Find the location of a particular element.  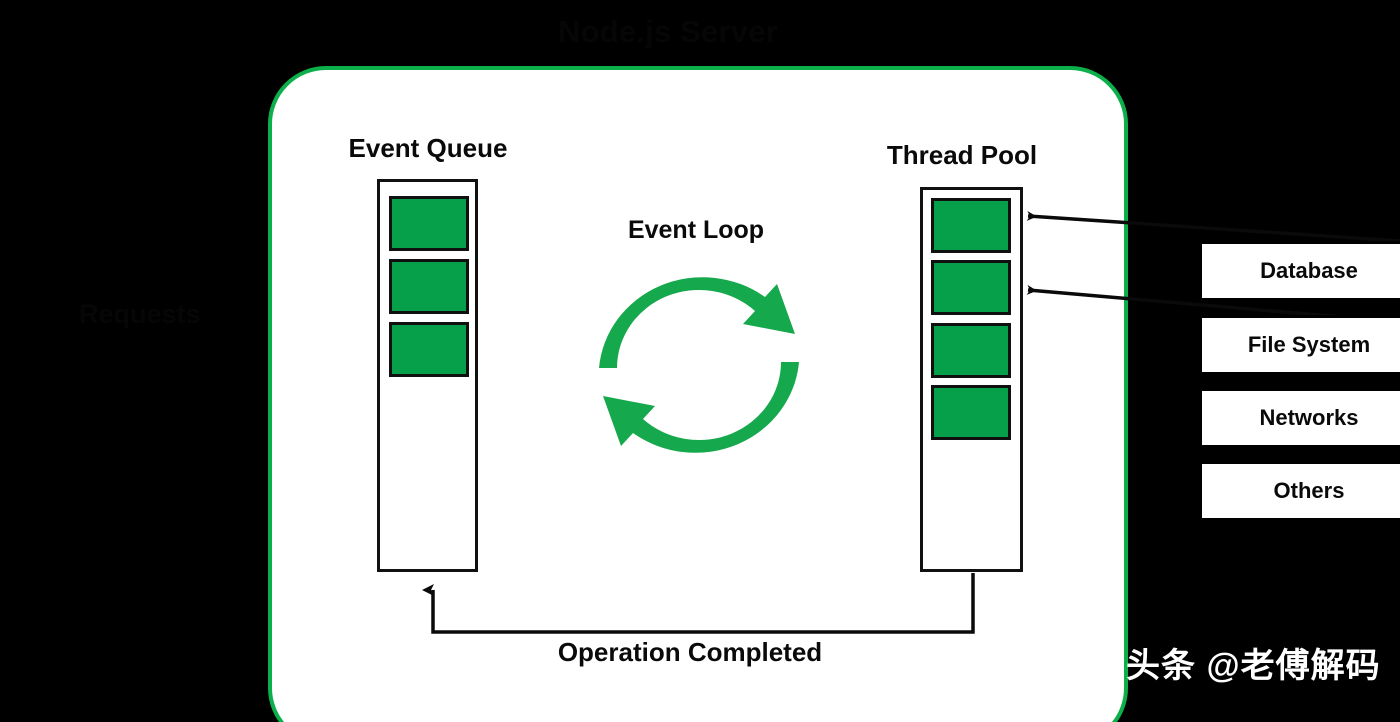

circular-refresh-arrows-icon is located at coordinates (699, 365).